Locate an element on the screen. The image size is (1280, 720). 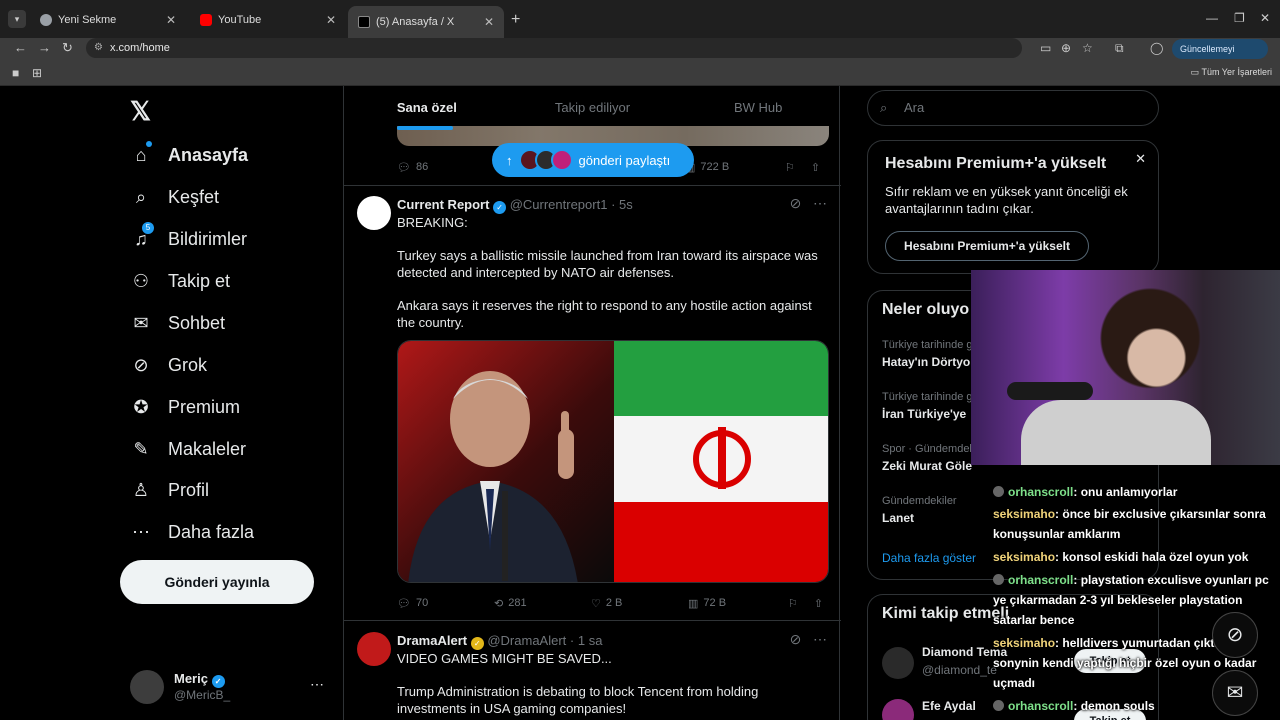
trend-context: Türkiye tarihinde g is located at coordinates (927, 397).